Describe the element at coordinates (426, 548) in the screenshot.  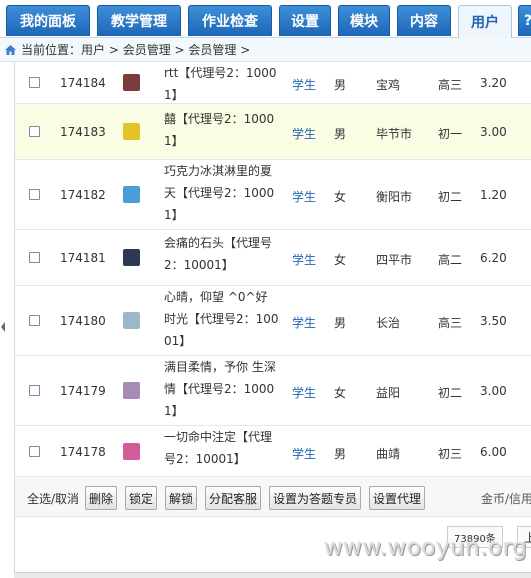
I see `watermark: www.wooyun.org` at that location.